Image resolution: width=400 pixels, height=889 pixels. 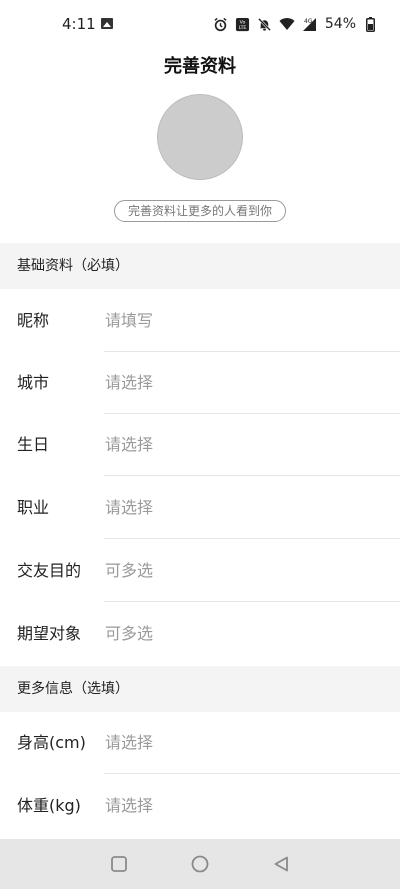 I want to click on navigation-bar, so click(x=200, y=864).